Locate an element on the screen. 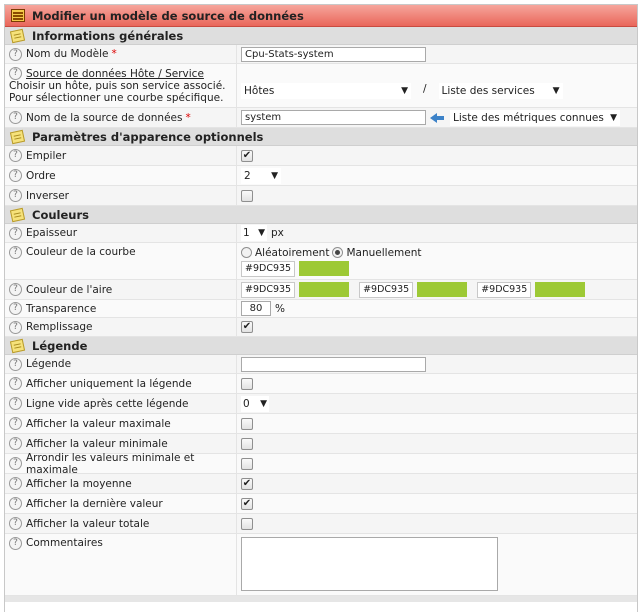 The width and height of the screenshot is (644, 612). data-source-label: Source de données Hôte / Service is located at coordinates (115, 74).